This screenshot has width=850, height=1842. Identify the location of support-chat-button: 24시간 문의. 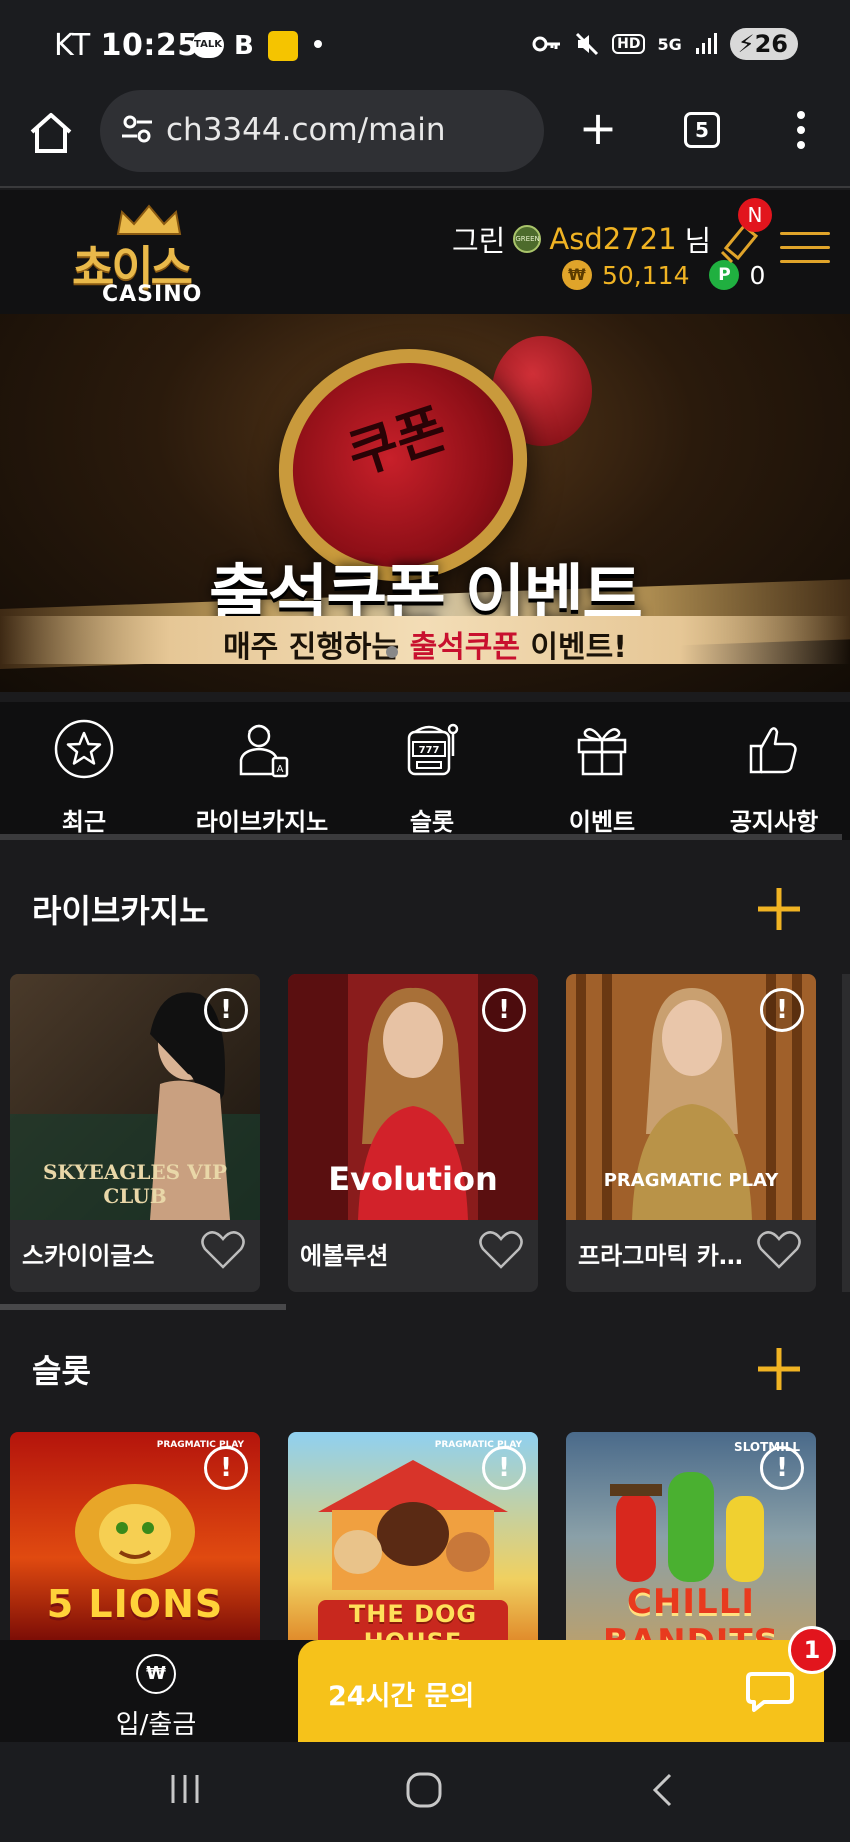
(561, 1691).